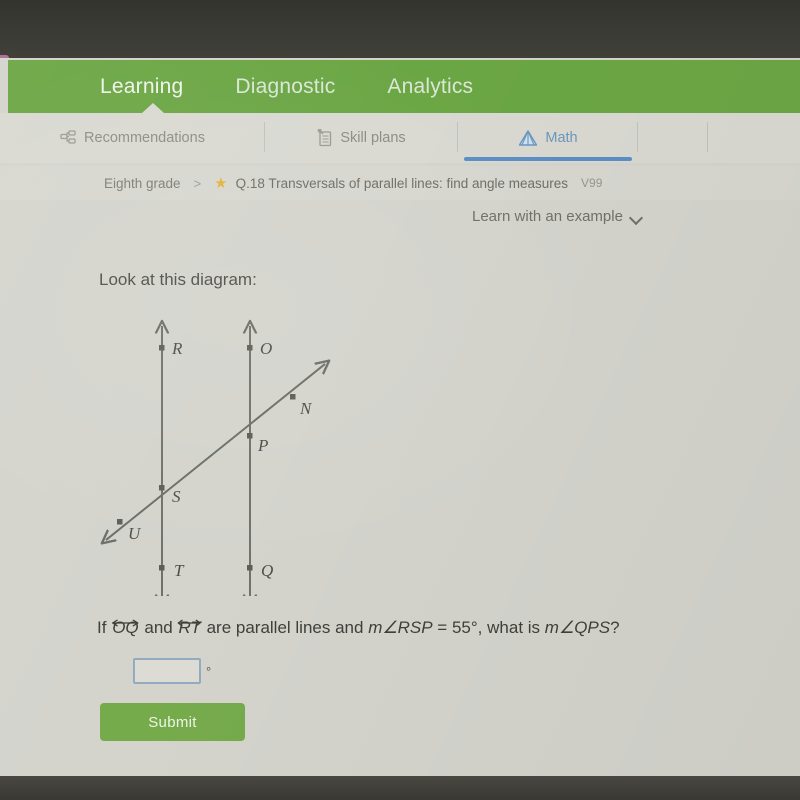 The image size is (800, 800). Describe the element at coordinates (144, 138) in the screenshot. I see `tab-label-recommendations: Recommendations` at that location.